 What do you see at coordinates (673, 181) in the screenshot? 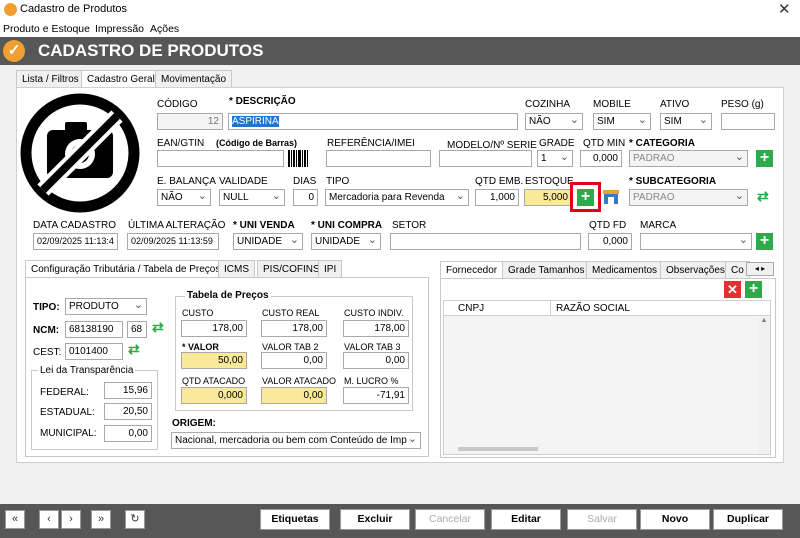
I see `subcategoria-label: * SUBCATEGORIA` at bounding box center [673, 181].